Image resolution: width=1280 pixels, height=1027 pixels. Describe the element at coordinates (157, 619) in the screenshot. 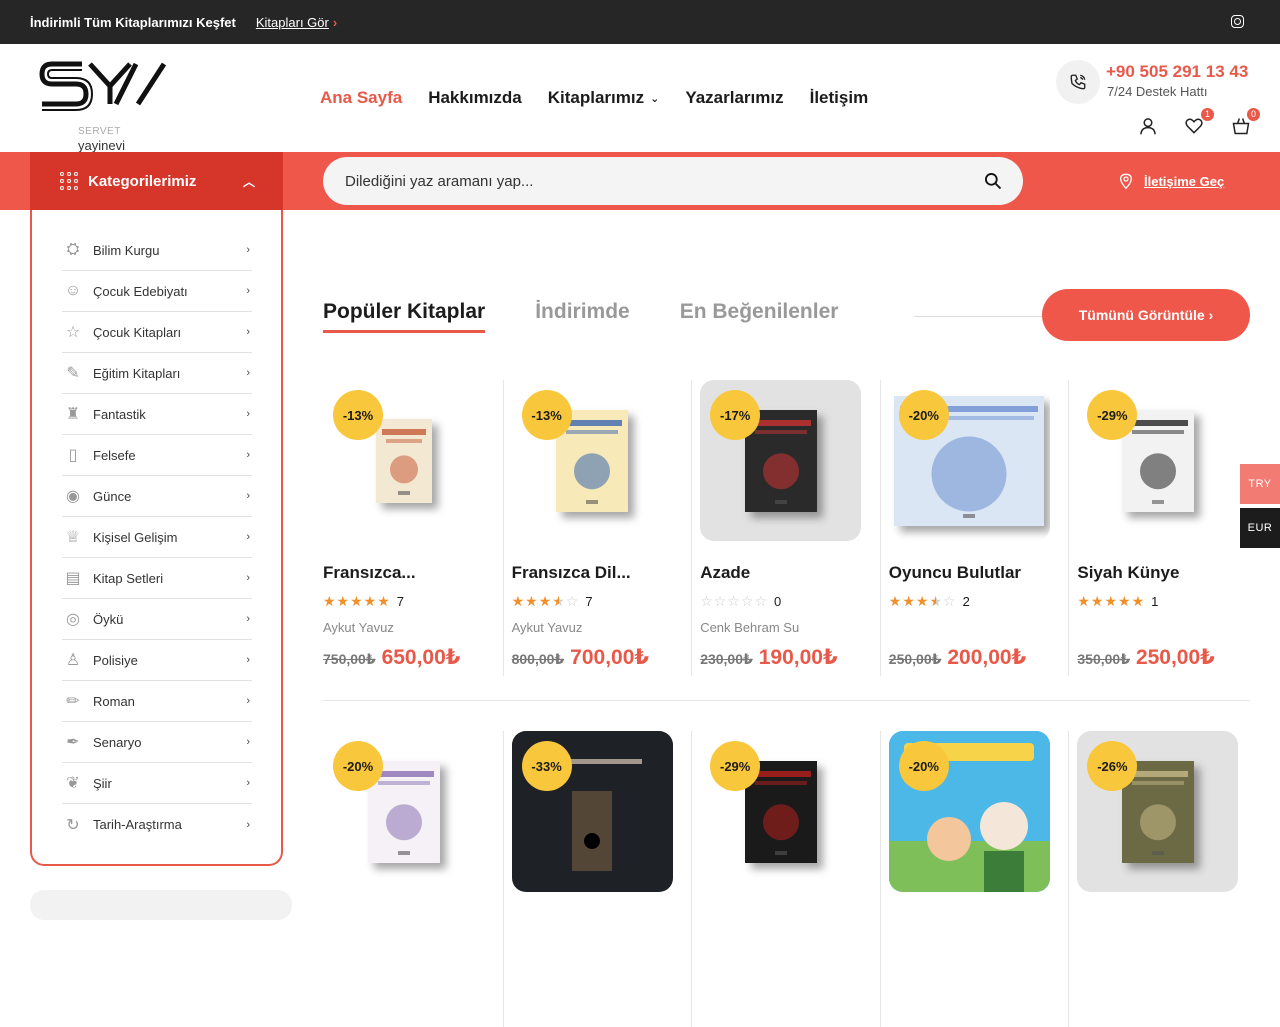

I see `category-item: ◎ Öykü ›` at that location.